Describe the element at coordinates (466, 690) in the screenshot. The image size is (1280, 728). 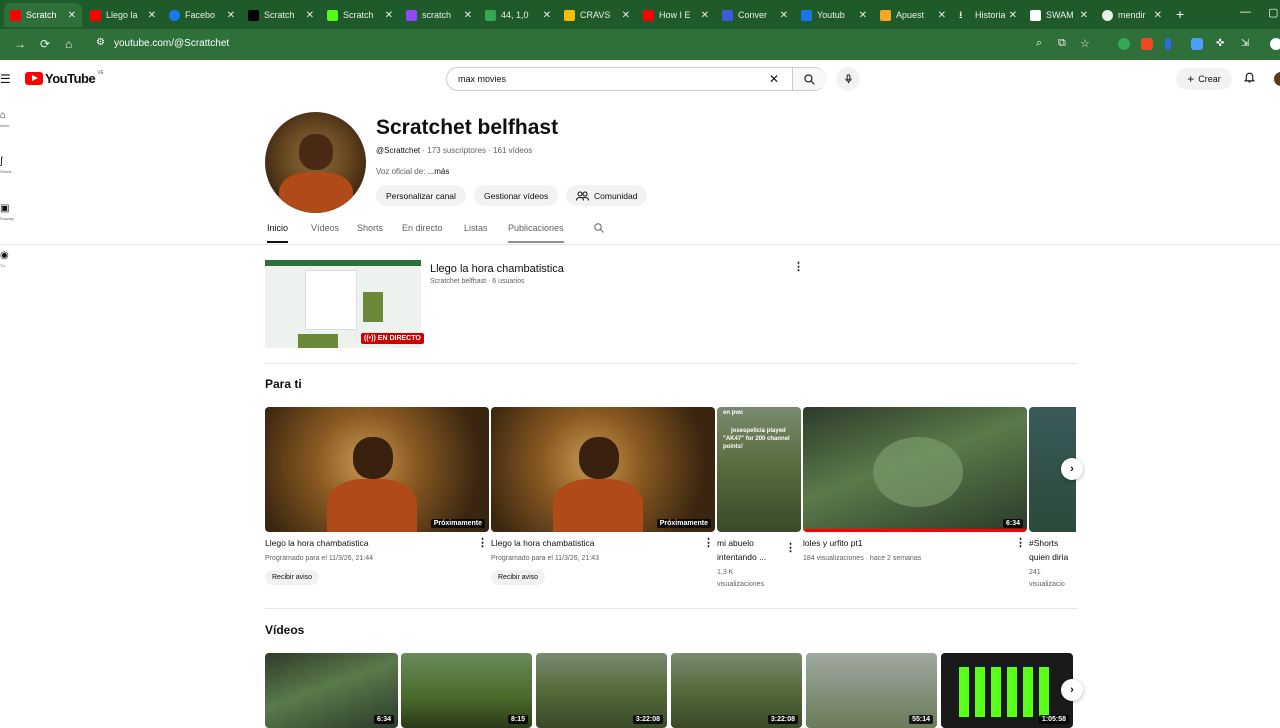
I see `video-thumbnail: 8:15` at that location.